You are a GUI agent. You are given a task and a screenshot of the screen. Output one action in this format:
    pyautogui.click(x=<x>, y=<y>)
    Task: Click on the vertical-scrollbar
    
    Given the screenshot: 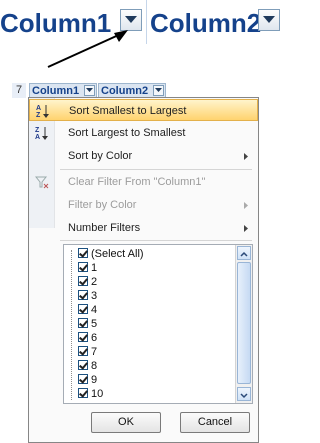 What is the action you would take?
    pyautogui.click(x=243, y=324)
    